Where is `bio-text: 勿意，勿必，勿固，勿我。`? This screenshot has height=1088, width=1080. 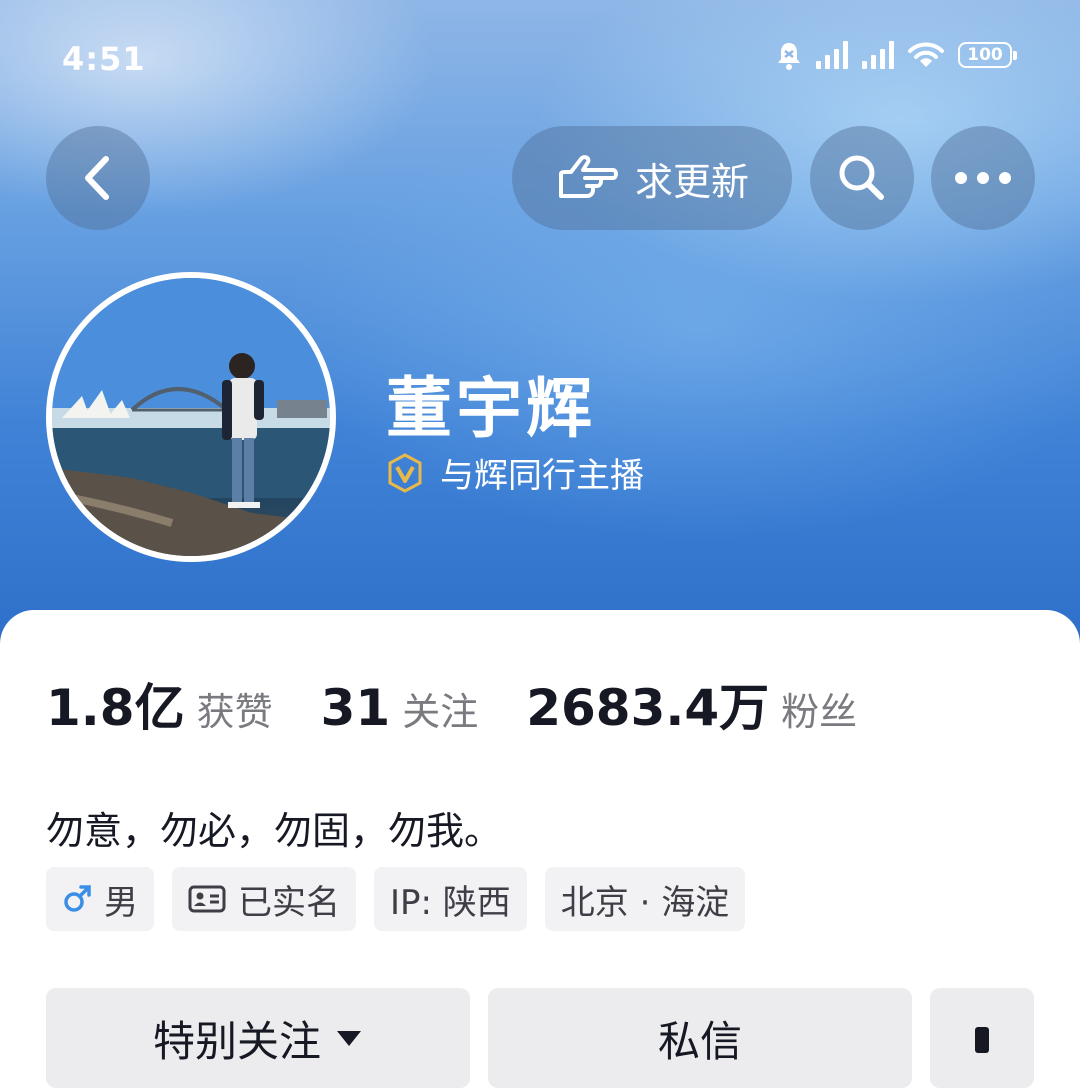 bio-text: 勿意，勿必，勿固，勿我。 is located at coordinates (274, 831).